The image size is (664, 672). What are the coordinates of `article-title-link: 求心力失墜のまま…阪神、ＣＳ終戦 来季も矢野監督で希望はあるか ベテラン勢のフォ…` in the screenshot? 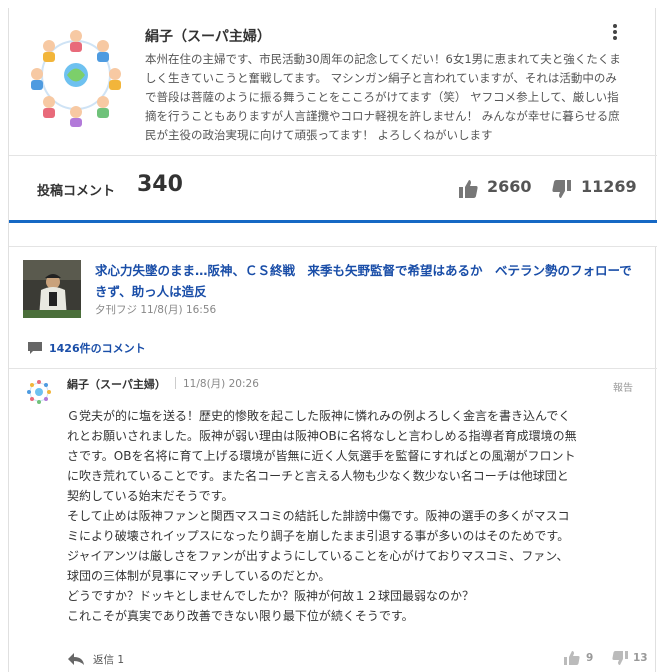 It's located at (365, 281).